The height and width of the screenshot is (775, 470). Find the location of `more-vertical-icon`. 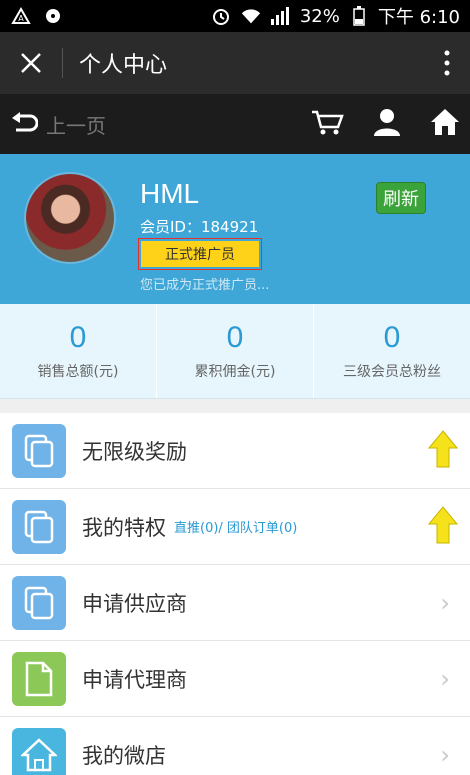

more-vertical-icon is located at coordinates (447, 63).